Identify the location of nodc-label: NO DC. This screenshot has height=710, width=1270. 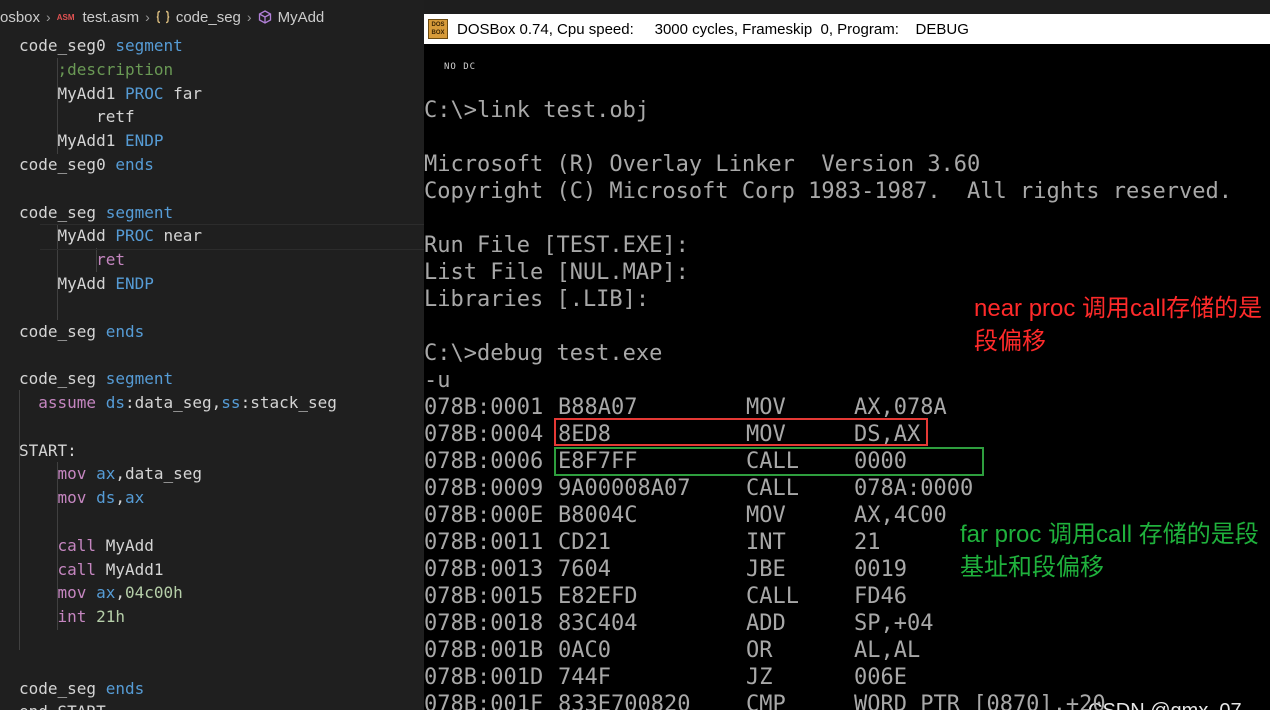
(460, 67).